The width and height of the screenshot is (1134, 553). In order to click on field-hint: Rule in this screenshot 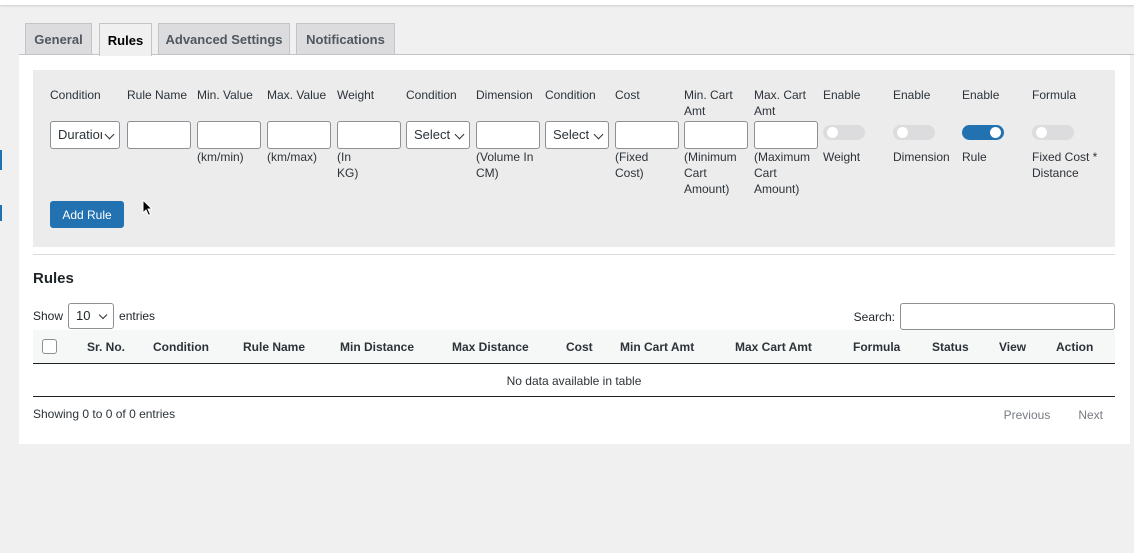, I will do `click(974, 157)`.